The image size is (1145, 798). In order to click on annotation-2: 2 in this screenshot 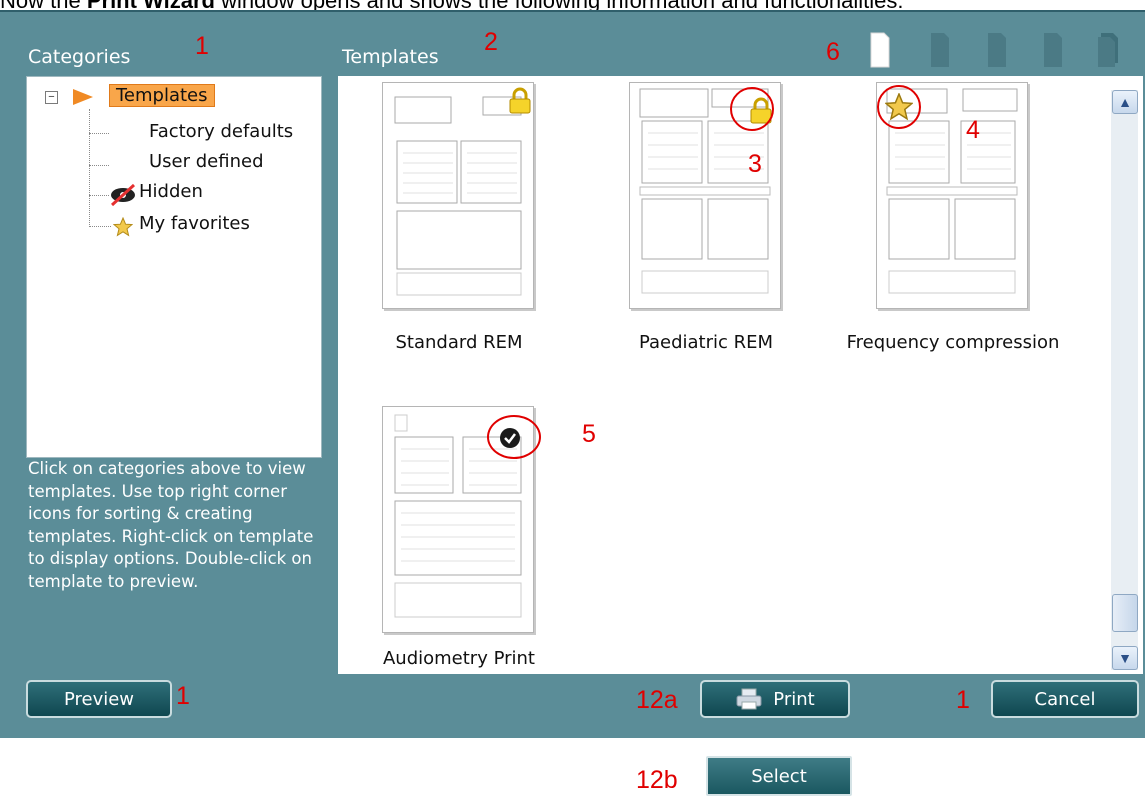, I will do `click(491, 42)`.